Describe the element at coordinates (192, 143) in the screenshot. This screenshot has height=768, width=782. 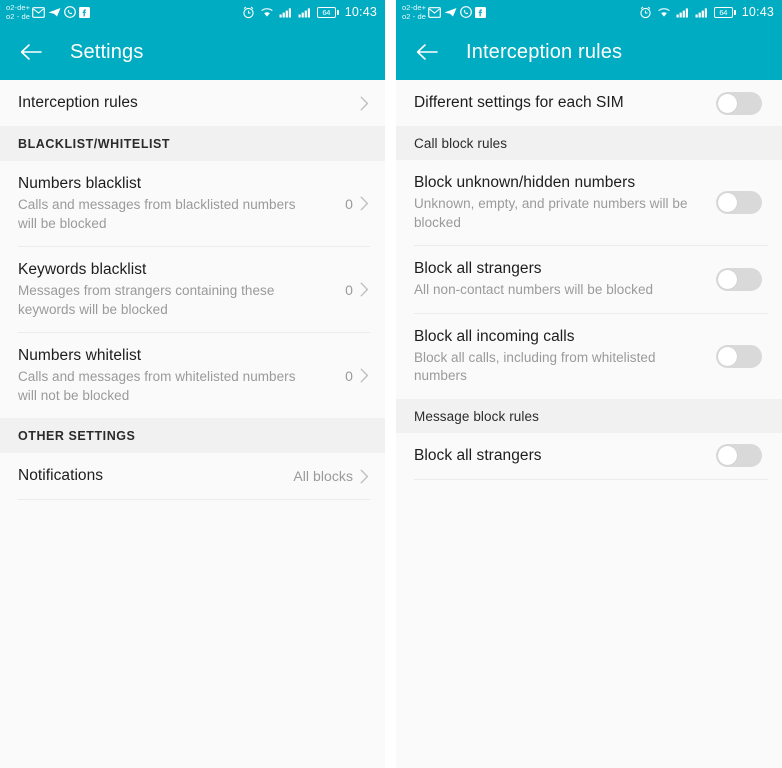
I see `section-header-blacklist-whitelist: BLACKLIST/WHITELIST` at that location.